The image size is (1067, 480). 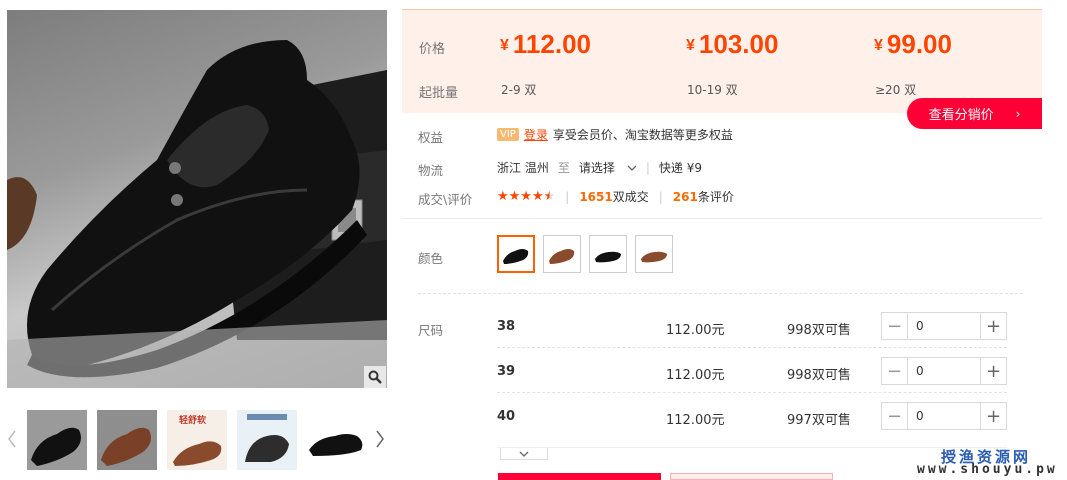 What do you see at coordinates (913, 44) in the screenshot?
I see `price-tier-3: ¥99.00` at bounding box center [913, 44].